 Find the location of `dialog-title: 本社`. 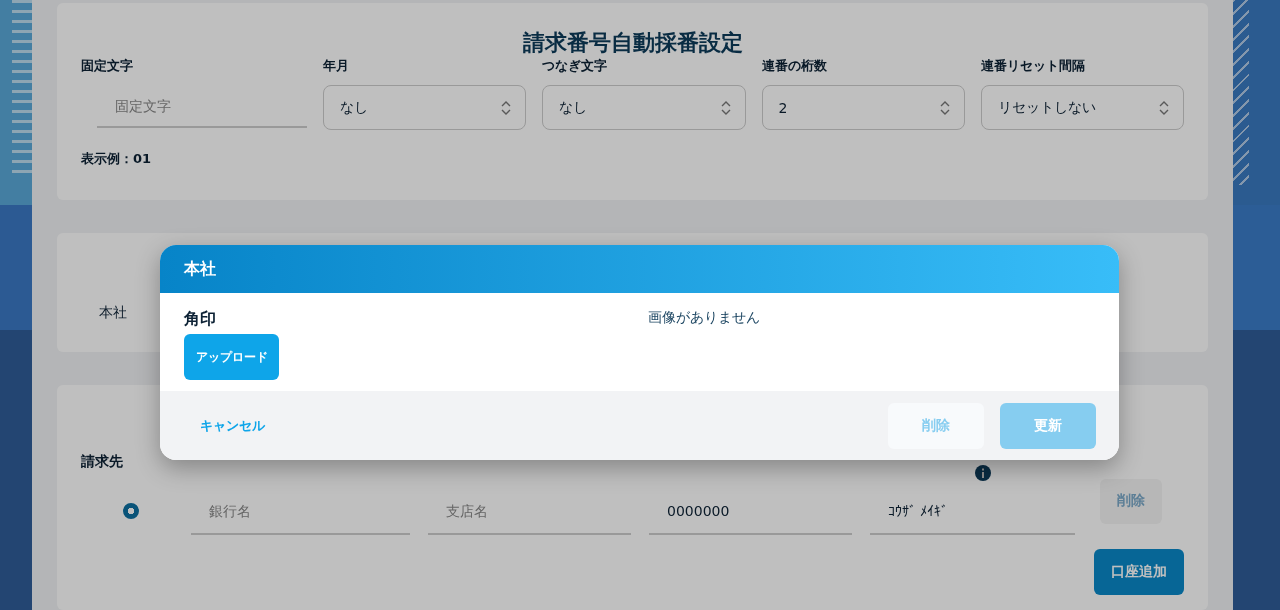

dialog-title: 本社 is located at coordinates (200, 269).